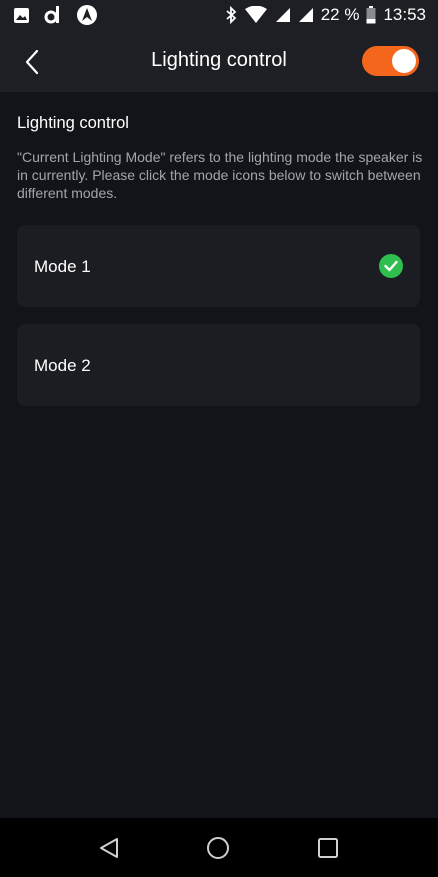 This screenshot has height=877, width=438. What do you see at coordinates (371, 15) in the screenshot?
I see `battery-icon` at bounding box center [371, 15].